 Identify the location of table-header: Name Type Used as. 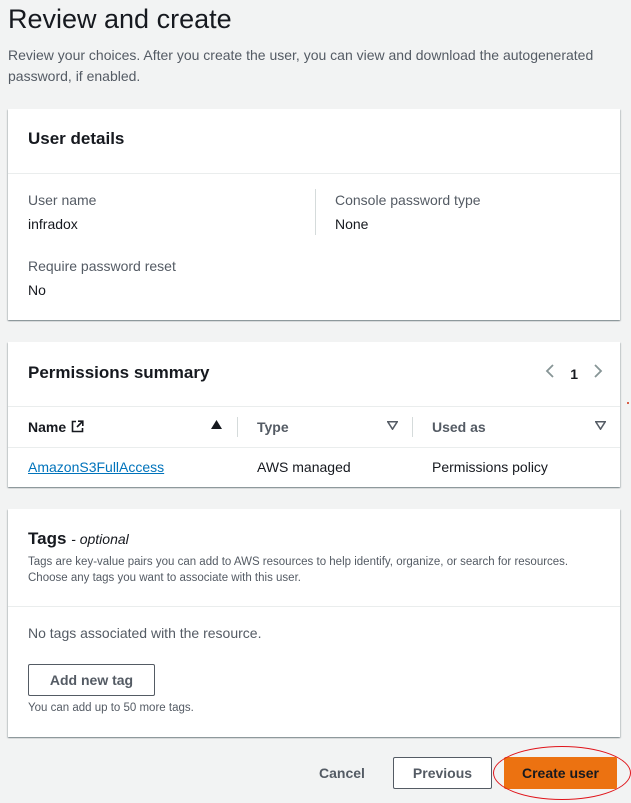
(314, 427).